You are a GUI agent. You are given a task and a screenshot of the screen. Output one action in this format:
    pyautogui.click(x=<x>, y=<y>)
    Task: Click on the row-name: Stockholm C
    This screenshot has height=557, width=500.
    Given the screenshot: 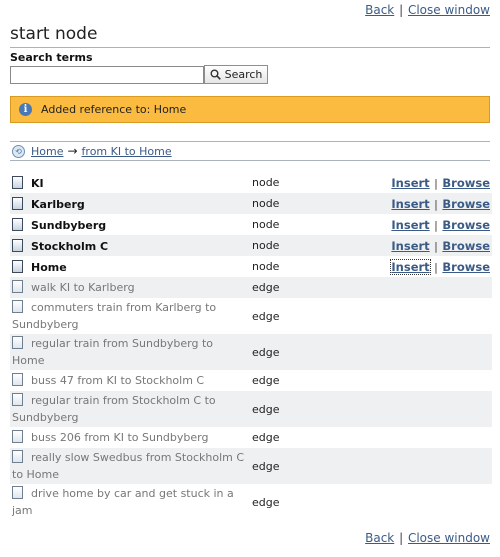 What is the action you would take?
    pyautogui.click(x=70, y=246)
    